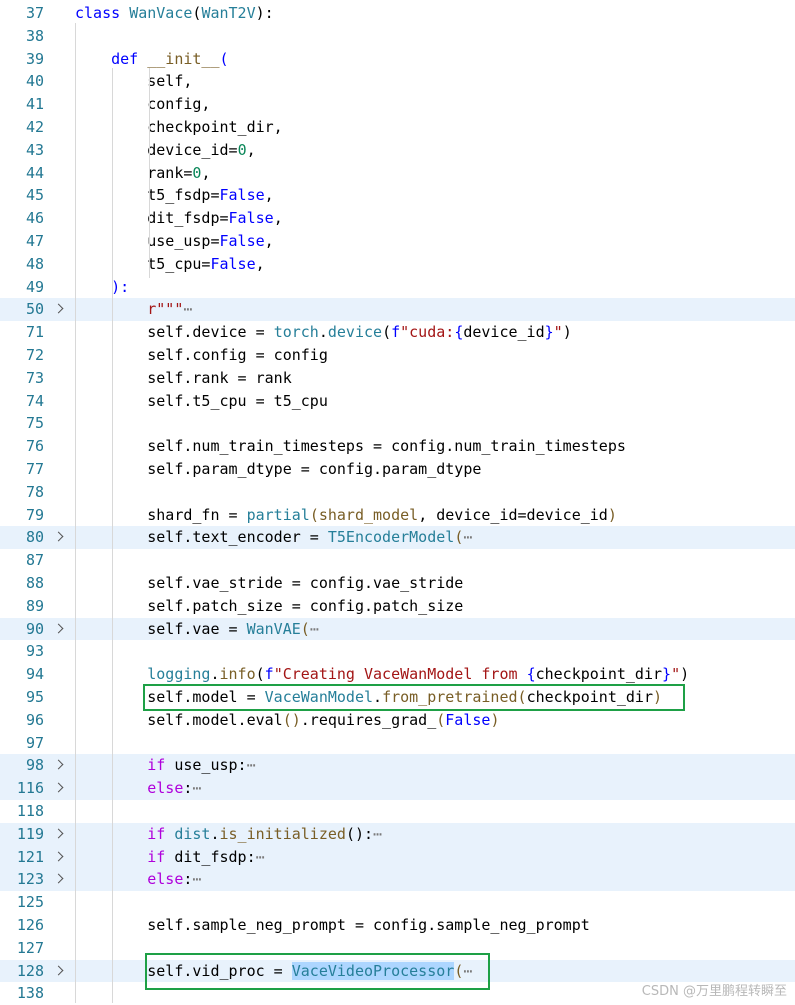 Image resolution: width=795 pixels, height=1005 pixels. What do you see at coordinates (210, 856) in the screenshot?
I see `code-token: dit_fsdp:` at bounding box center [210, 856].